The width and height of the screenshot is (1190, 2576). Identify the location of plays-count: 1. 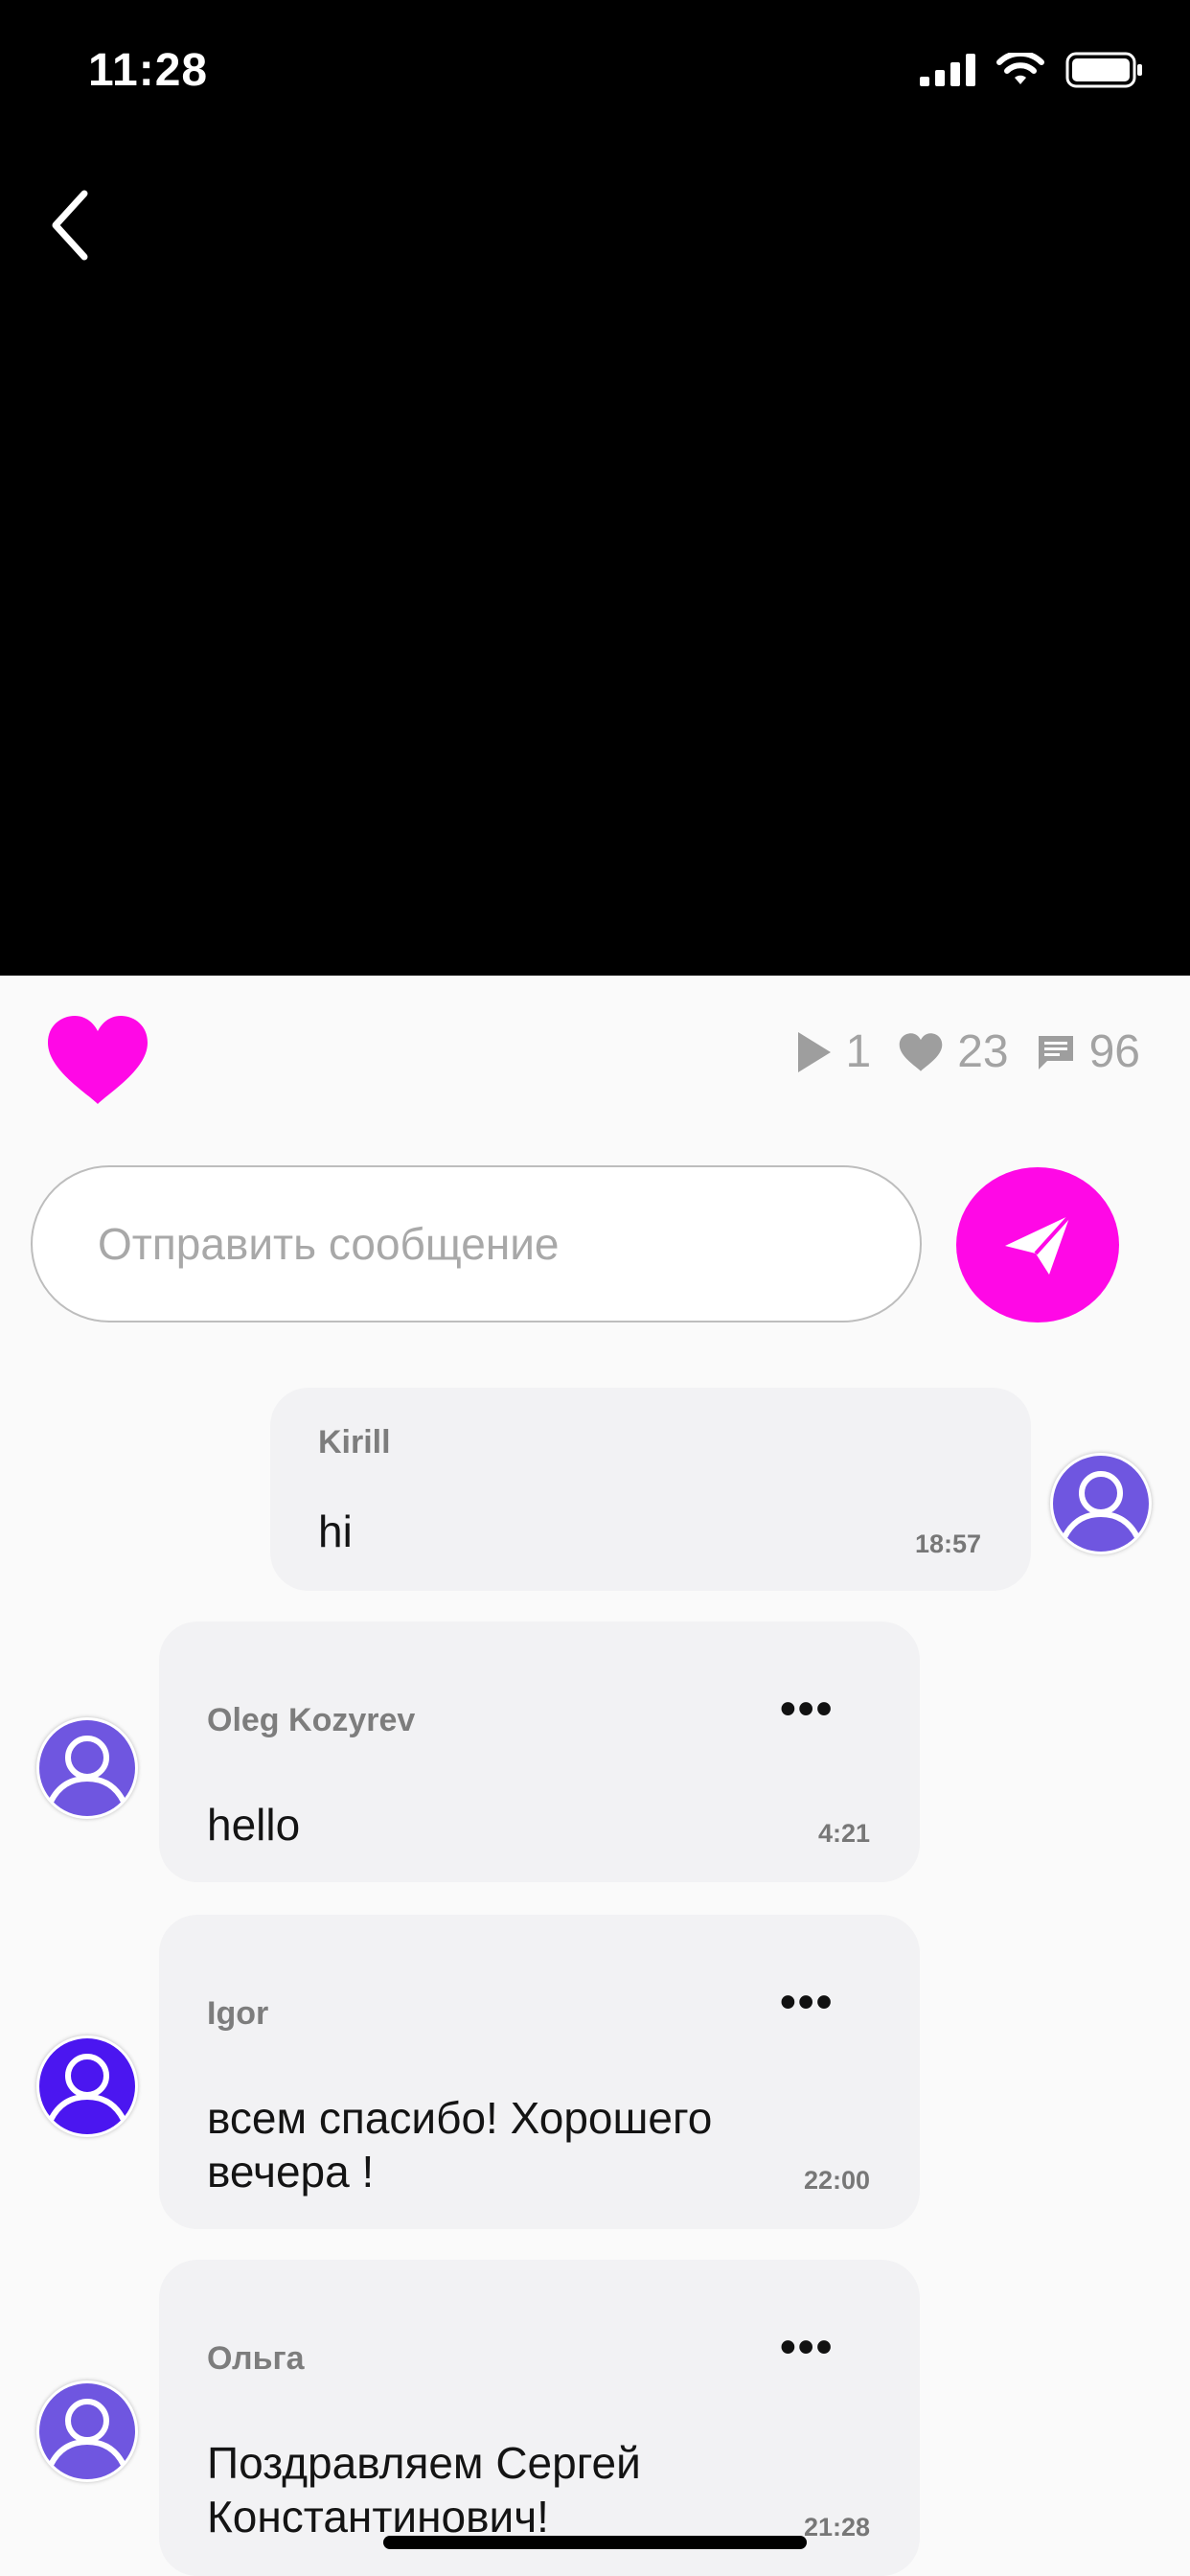
(858, 1051).